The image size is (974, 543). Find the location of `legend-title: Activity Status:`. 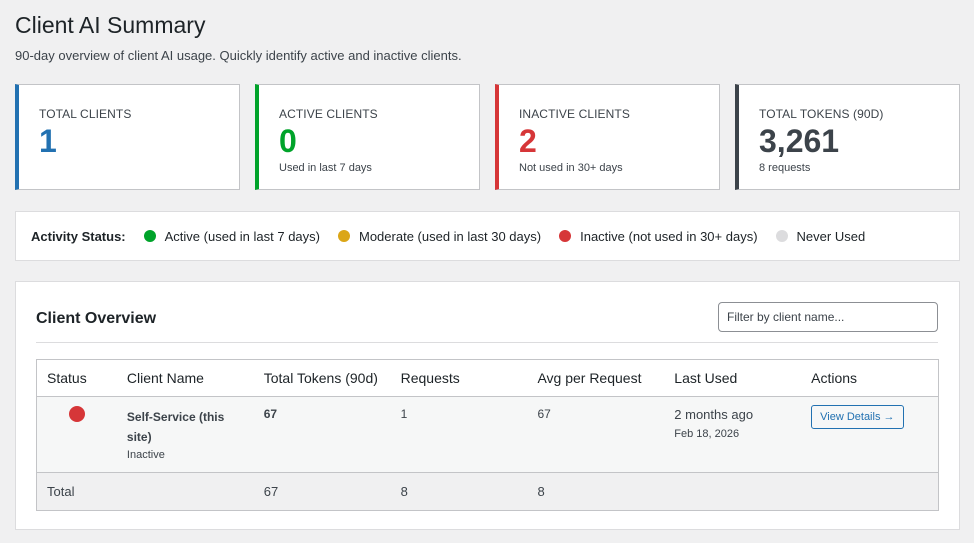

legend-title: Activity Status: is located at coordinates (78, 236).